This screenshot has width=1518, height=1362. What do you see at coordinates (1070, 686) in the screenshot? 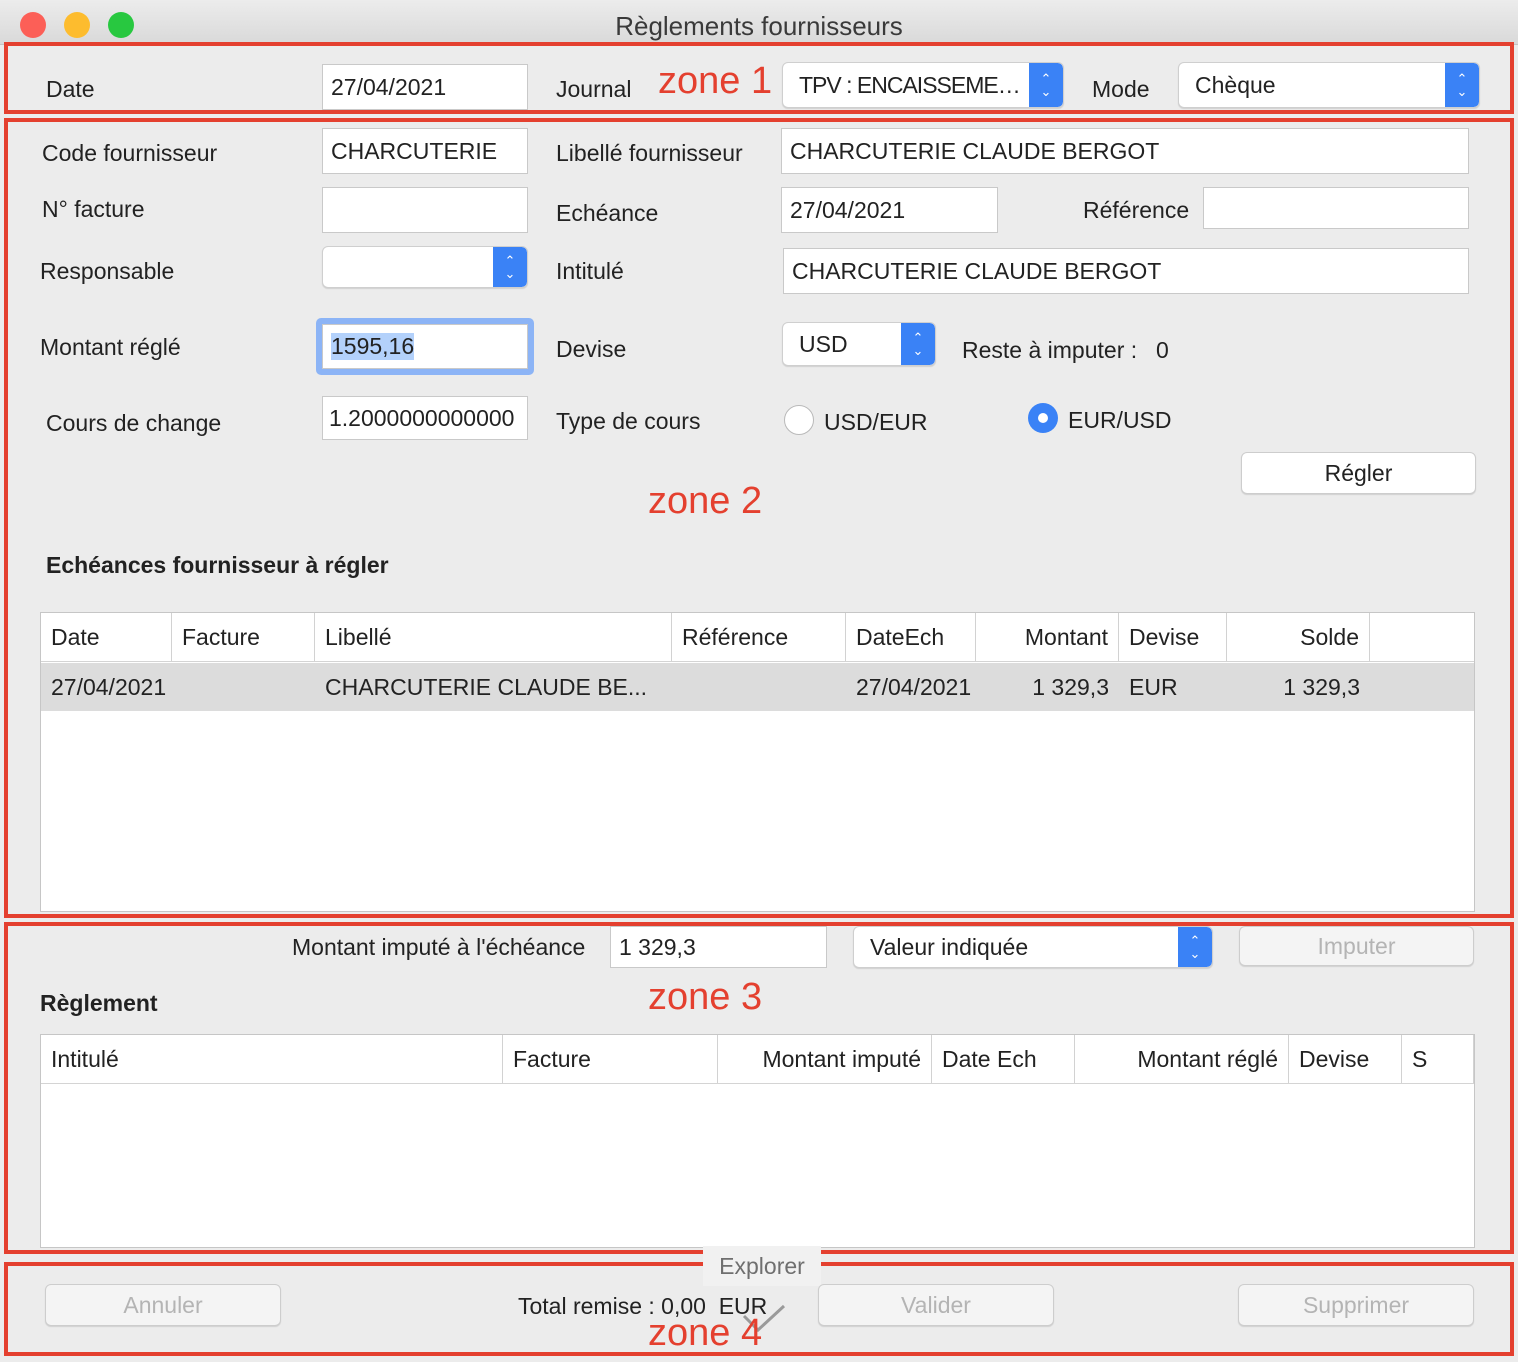
I see `cell-montant: 1 329,3` at bounding box center [1070, 686].